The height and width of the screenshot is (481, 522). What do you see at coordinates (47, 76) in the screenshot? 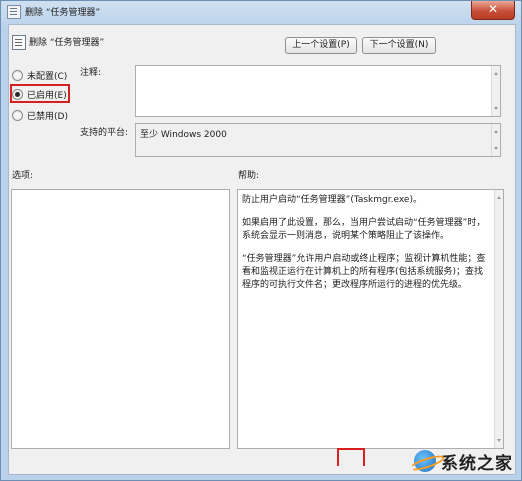
I see `radio-label-not-configured: 未配置(C)` at bounding box center [47, 76].